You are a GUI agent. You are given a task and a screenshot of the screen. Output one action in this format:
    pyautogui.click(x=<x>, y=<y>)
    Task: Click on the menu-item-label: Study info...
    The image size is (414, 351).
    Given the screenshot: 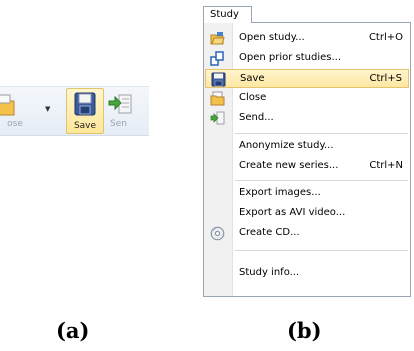 What is the action you would take?
    pyautogui.click(x=269, y=272)
    